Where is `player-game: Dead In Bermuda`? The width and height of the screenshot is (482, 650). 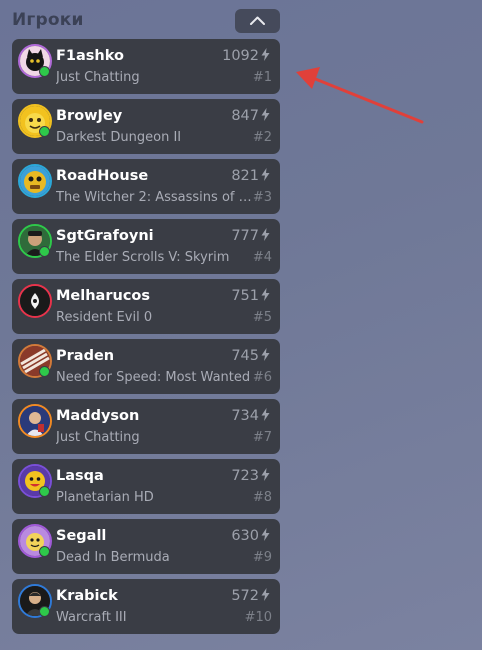 player-game: Dead In Bermuda is located at coordinates (113, 557).